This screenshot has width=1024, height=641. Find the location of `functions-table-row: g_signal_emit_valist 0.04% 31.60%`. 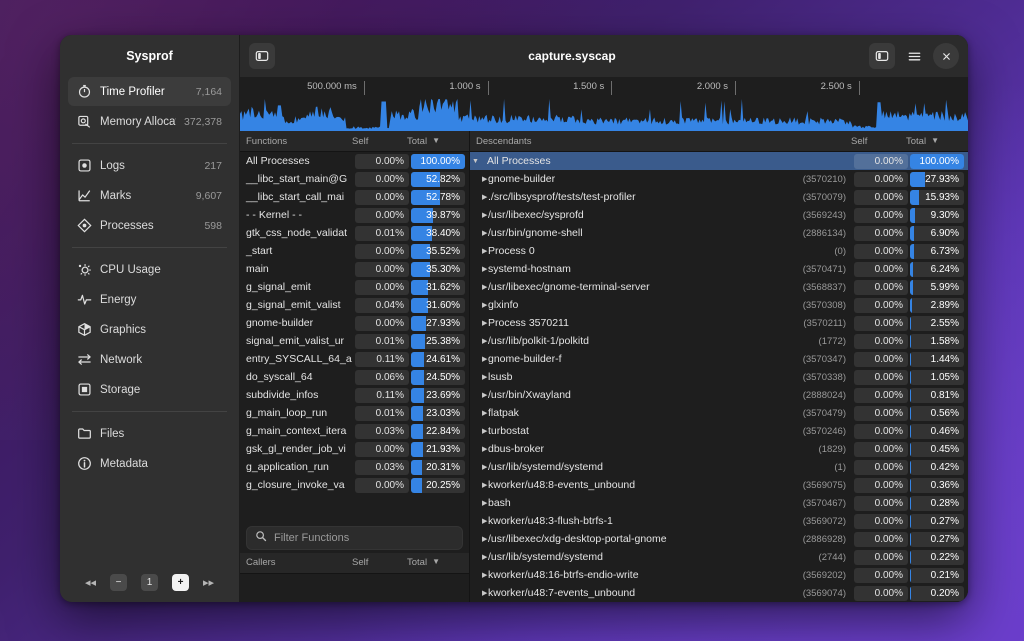

functions-table-row: g_signal_emit_valist 0.04% 31.60% is located at coordinates (354, 305).